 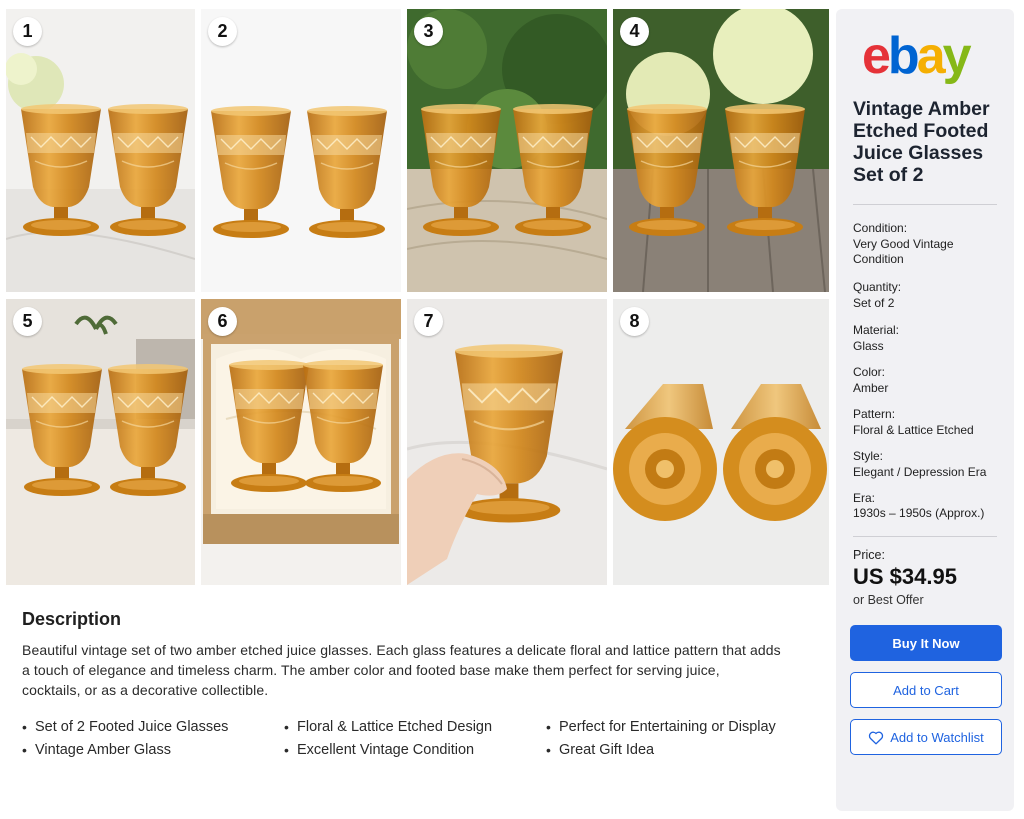 I want to click on feature-bullet: • Floral & Lattice Etched Design, so click(x=415, y=727).